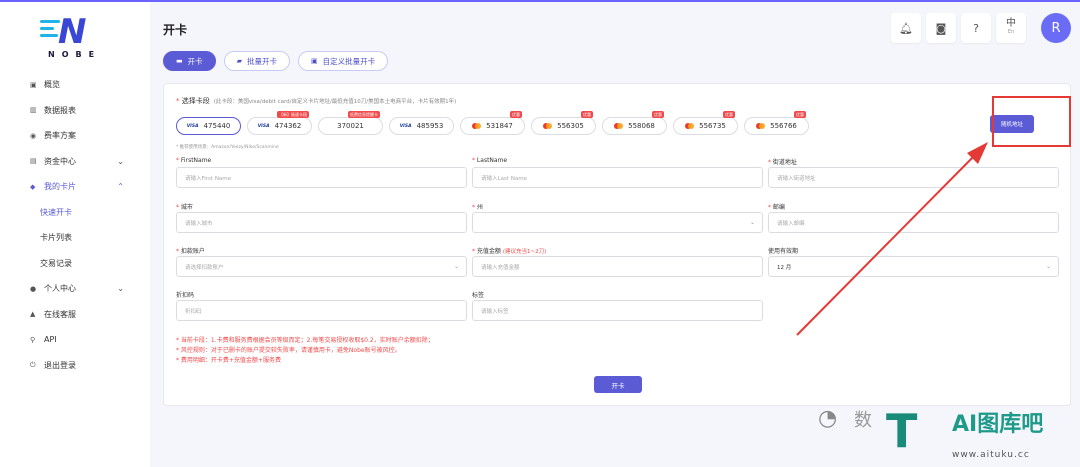 The width and height of the screenshot is (1080, 467). What do you see at coordinates (888, 242) in the screenshot?
I see `annotation-arrow-line` at bounding box center [888, 242].